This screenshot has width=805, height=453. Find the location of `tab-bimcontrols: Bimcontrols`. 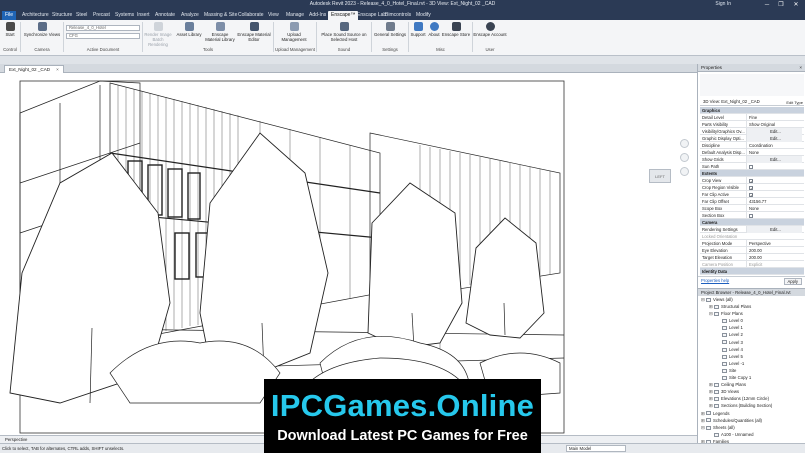

tab-bimcontrols: Bimcontrols is located at coordinates (398, 15).